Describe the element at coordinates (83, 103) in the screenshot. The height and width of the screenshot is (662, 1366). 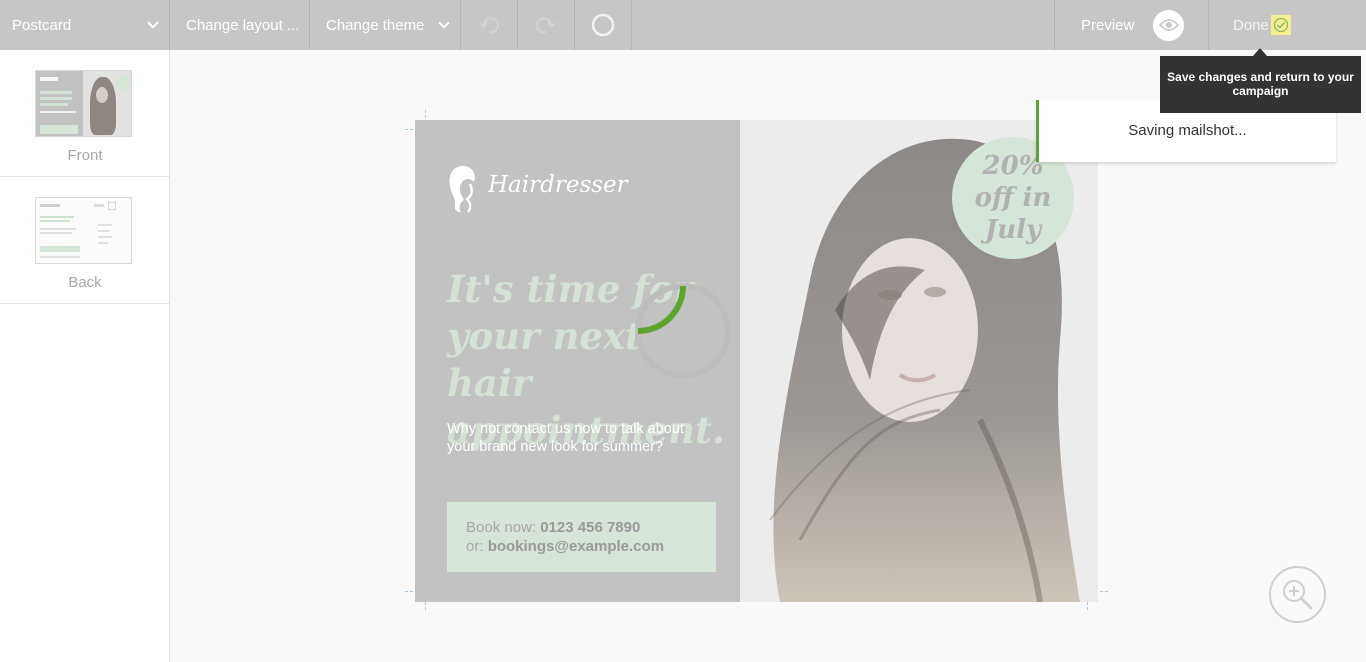
I see `front-thumbnail` at that location.